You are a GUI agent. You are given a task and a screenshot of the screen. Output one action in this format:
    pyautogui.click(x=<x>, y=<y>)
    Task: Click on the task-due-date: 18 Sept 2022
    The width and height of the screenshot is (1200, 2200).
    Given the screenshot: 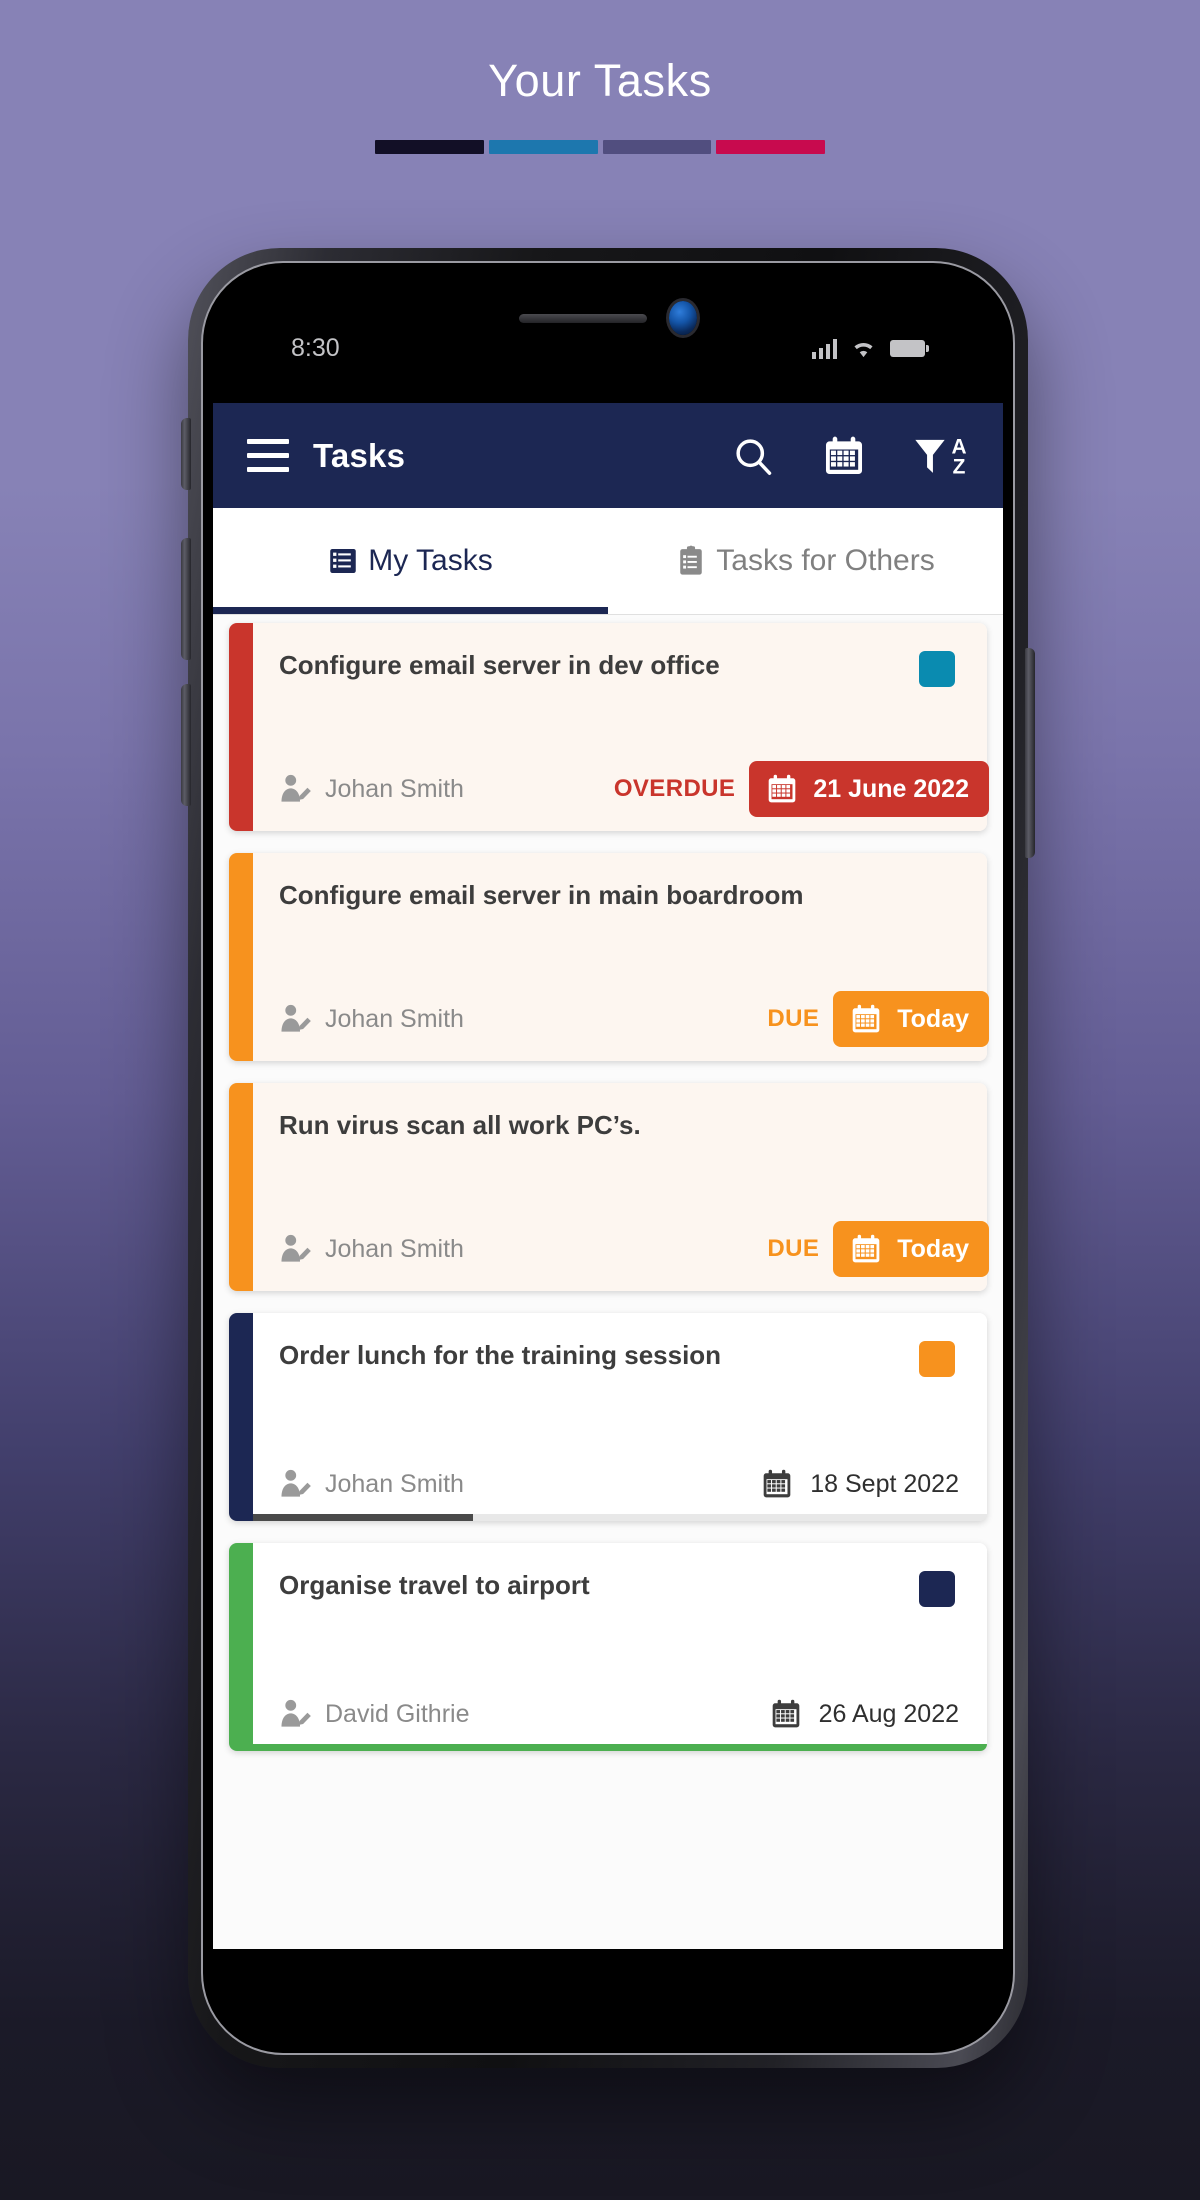 What is the action you would take?
    pyautogui.click(x=859, y=1484)
    